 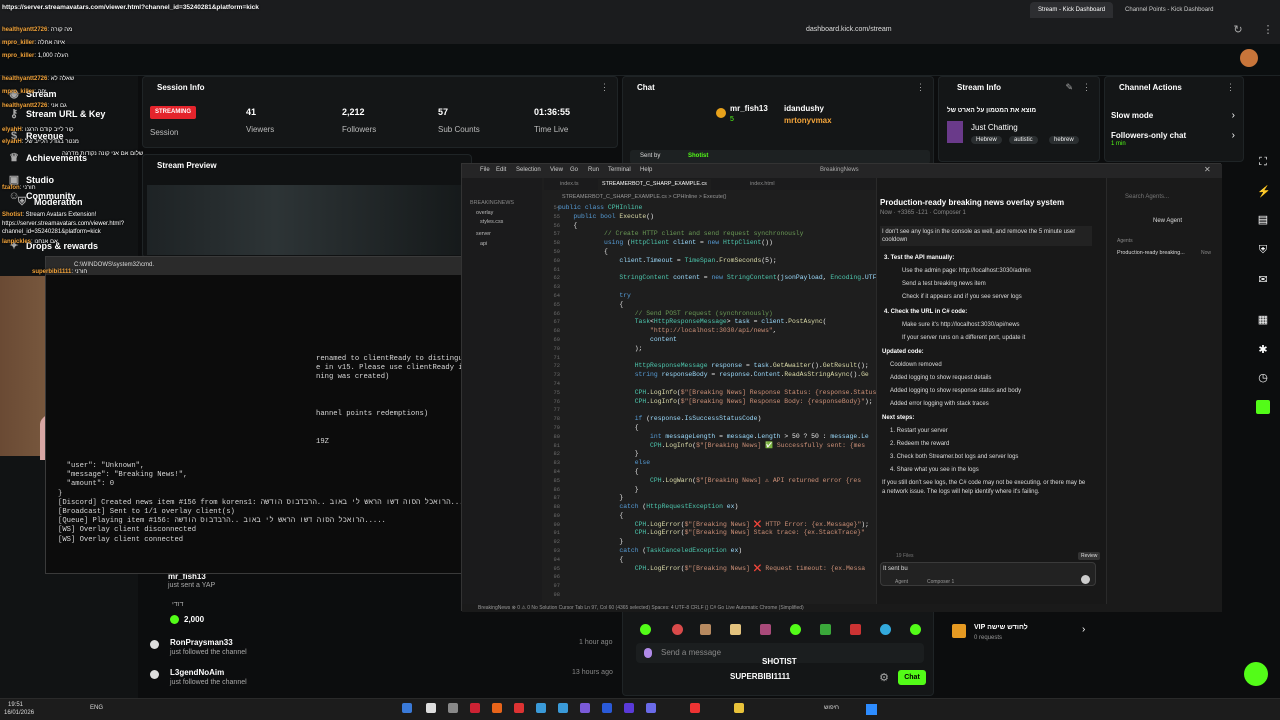 What do you see at coordinates (839, 170) in the screenshot?
I see `command-search: BreakingNews` at bounding box center [839, 170].